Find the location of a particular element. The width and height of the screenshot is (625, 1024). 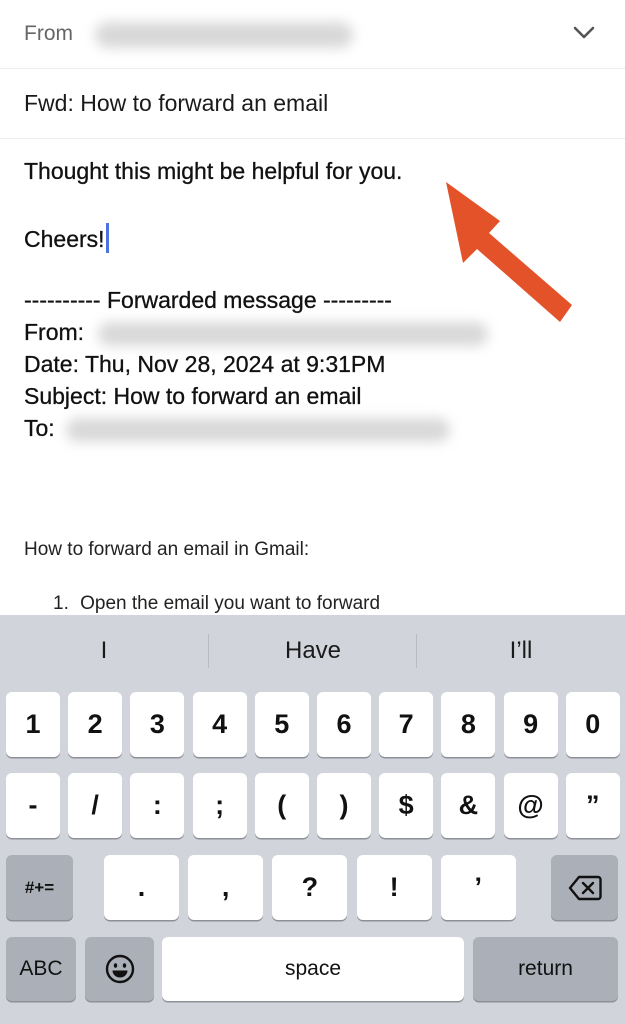

key-label: 8 is located at coordinates (468, 724).